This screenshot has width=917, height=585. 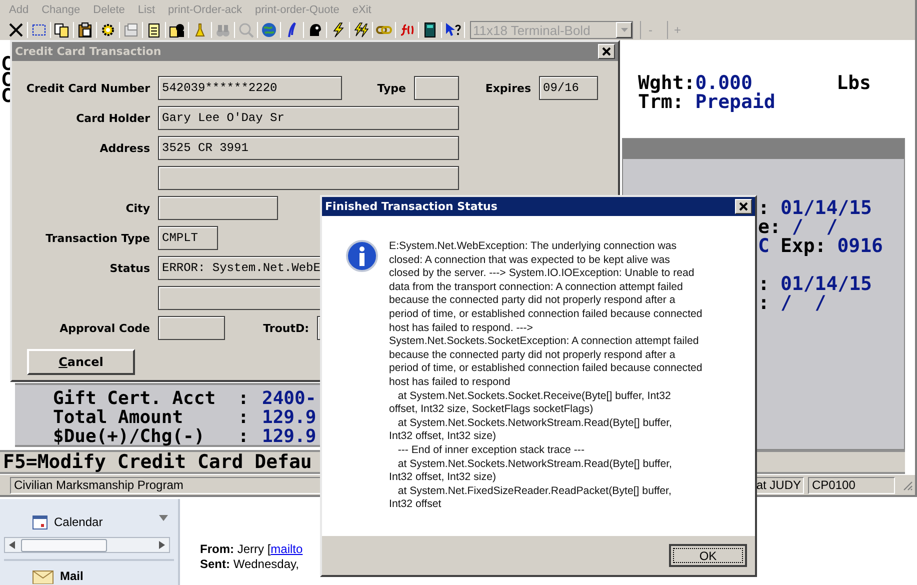 What do you see at coordinates (88, 51) in the screenshot?
I see `dialog-title: Credit Card Transaction` at bounding box center [88, 51].